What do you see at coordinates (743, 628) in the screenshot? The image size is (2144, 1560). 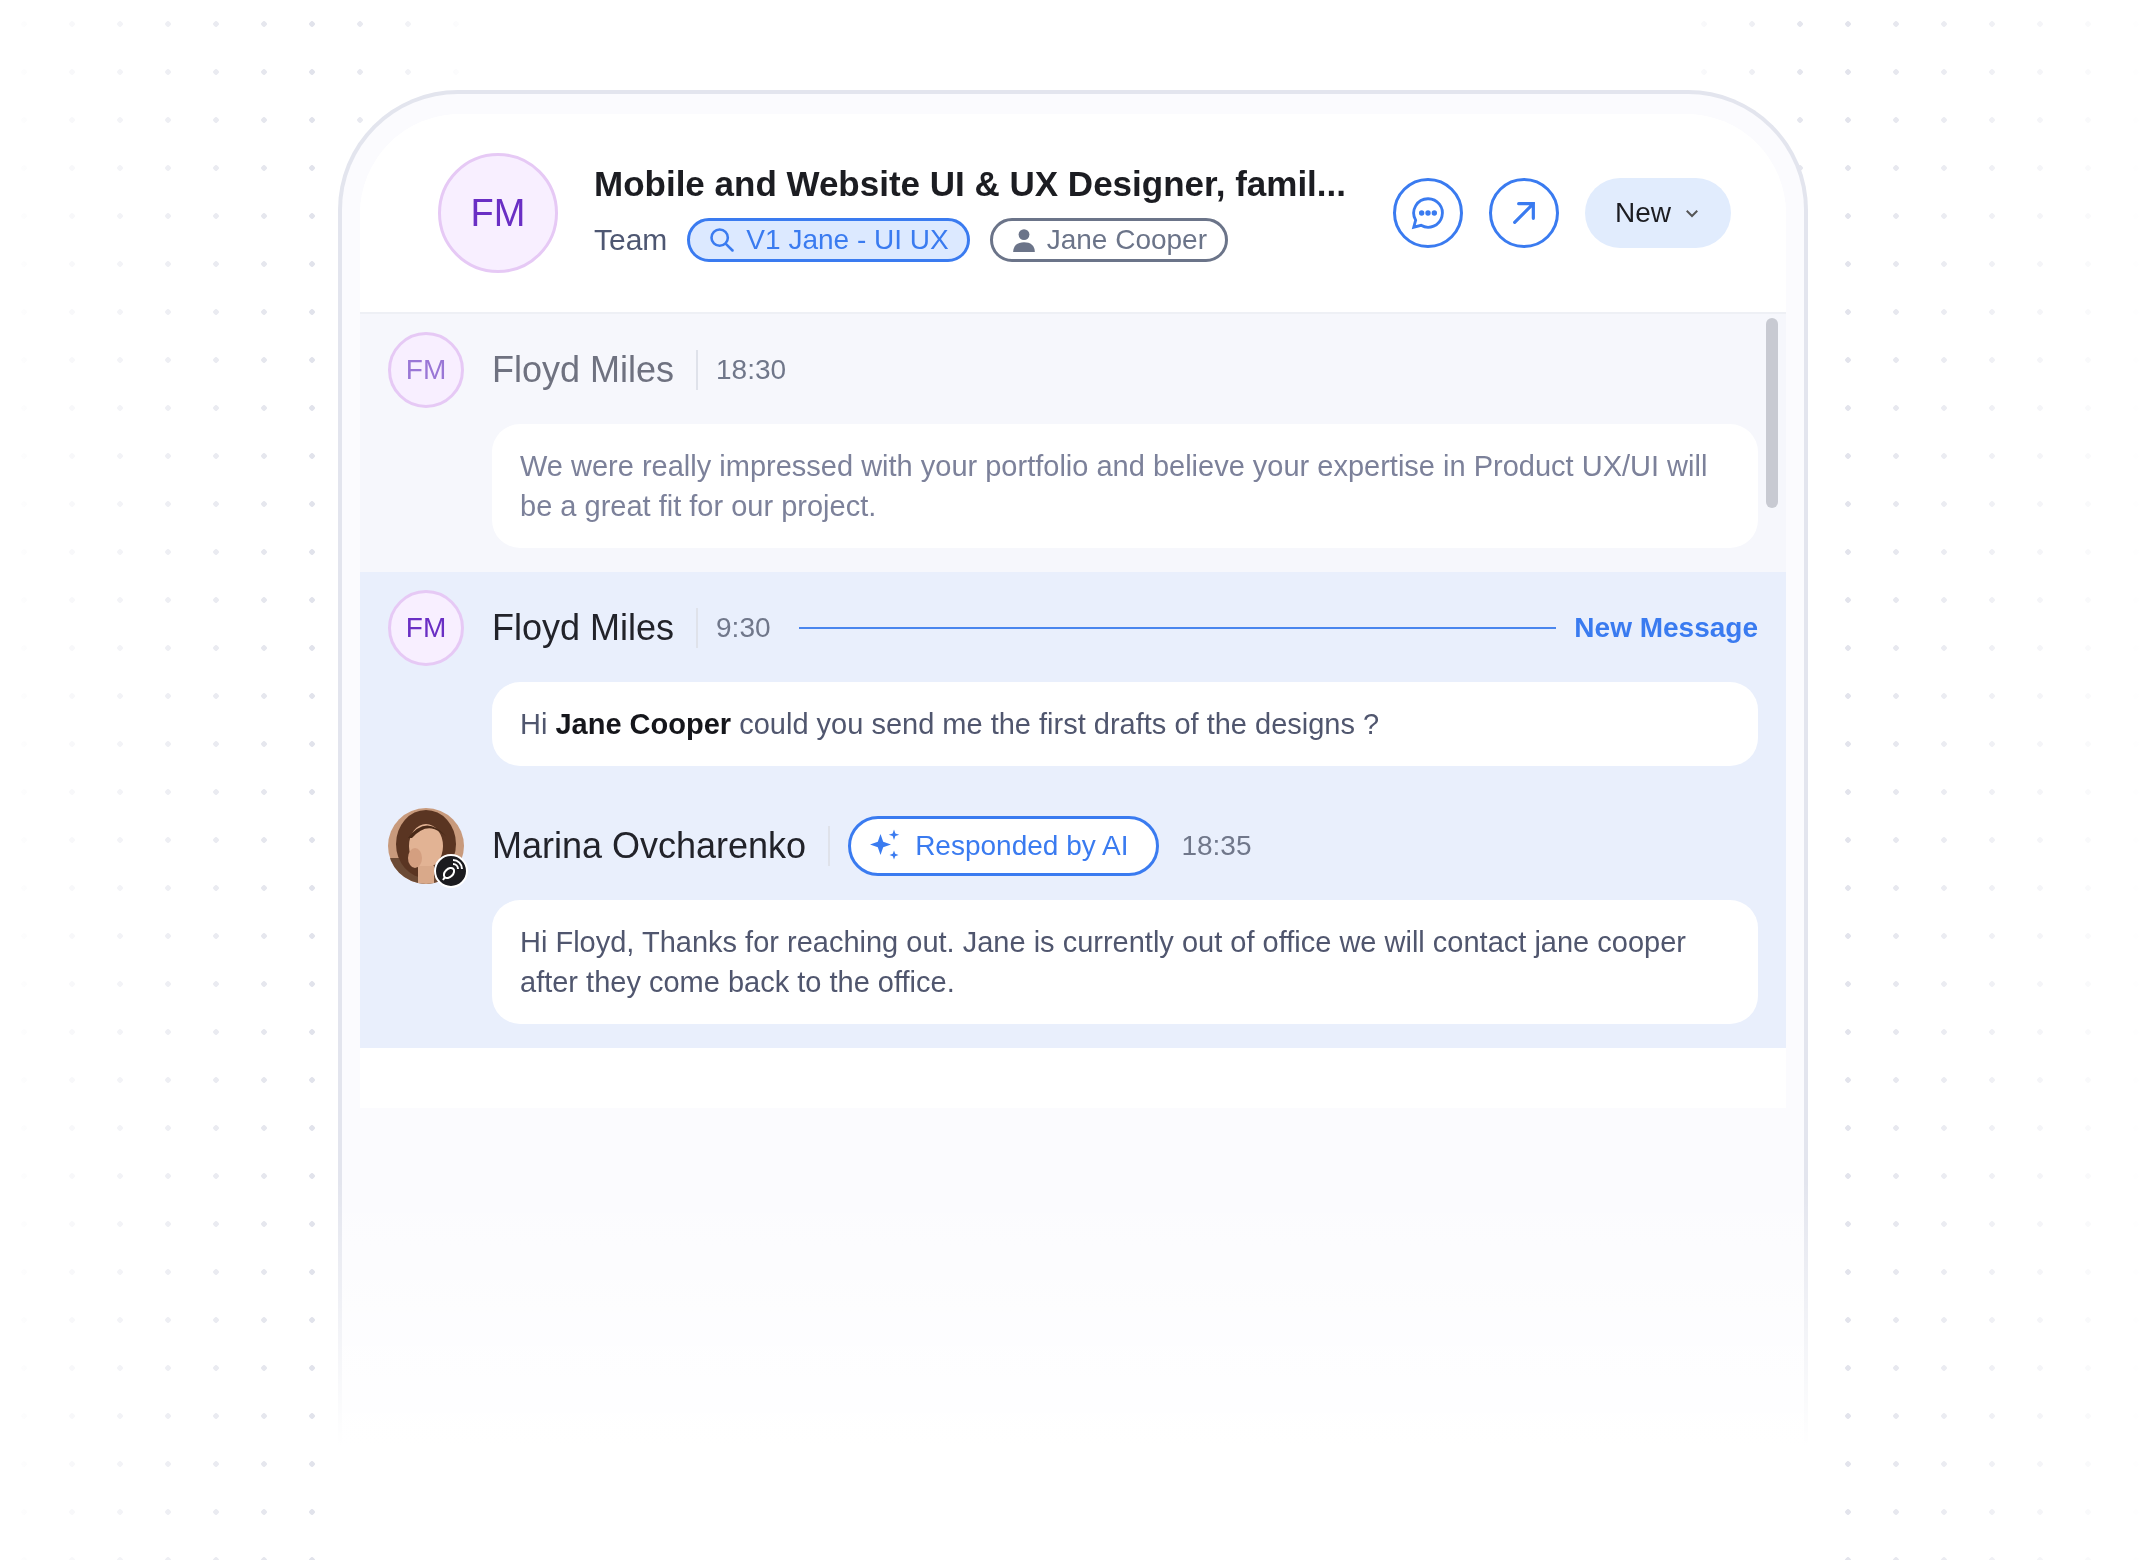 I see `message-time: 9:30` at bounding box center [743, 628].